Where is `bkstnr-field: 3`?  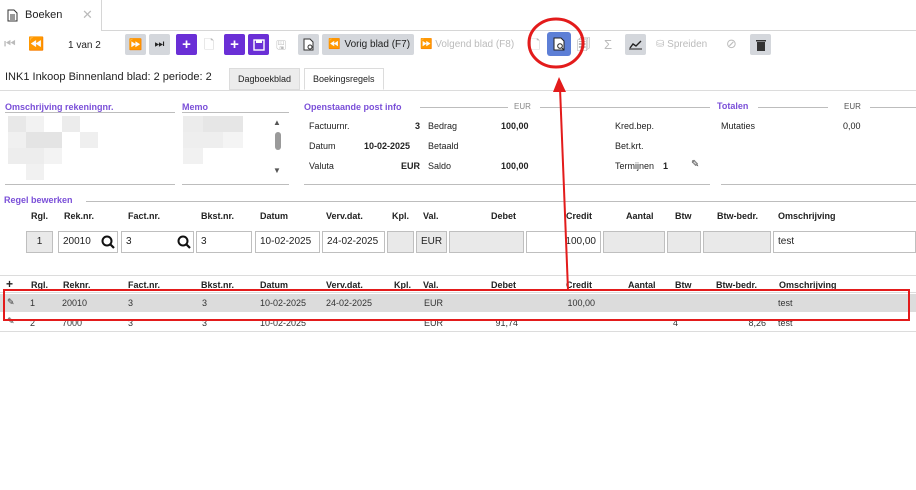
bkstnr-field: 3 is located at coordinates (224, 242).